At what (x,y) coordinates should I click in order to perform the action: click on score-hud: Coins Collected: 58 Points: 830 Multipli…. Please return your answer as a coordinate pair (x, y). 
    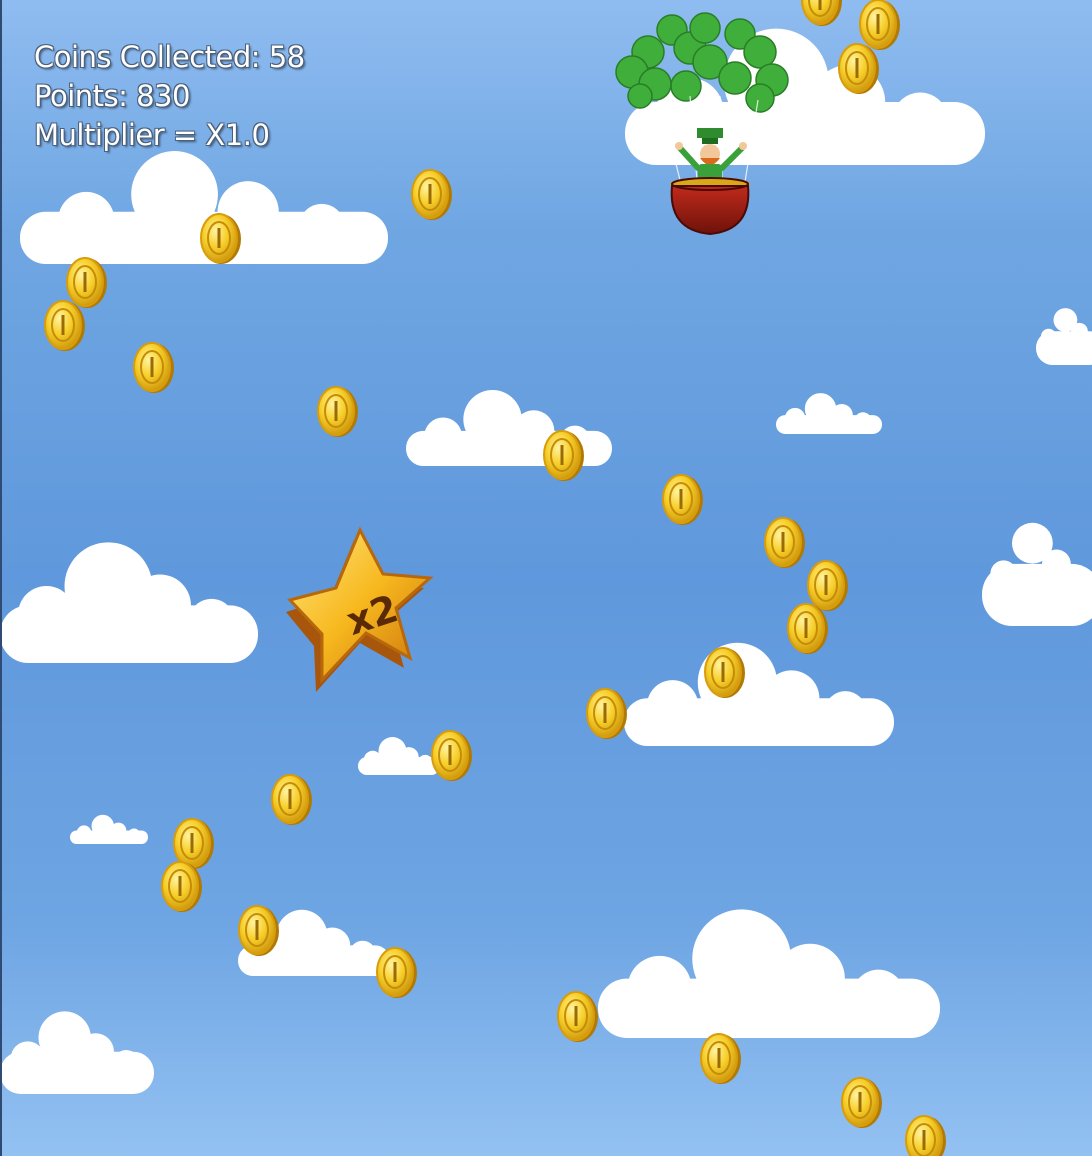
    Looking at the image, I should click on (169, 96).